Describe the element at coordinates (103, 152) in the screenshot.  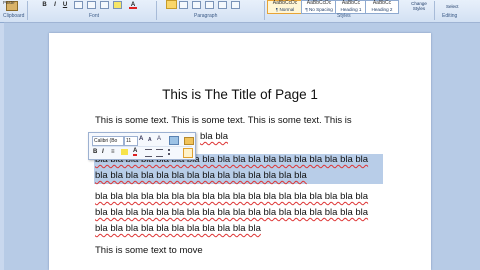
I see `mini-italic-button: I` at that location.